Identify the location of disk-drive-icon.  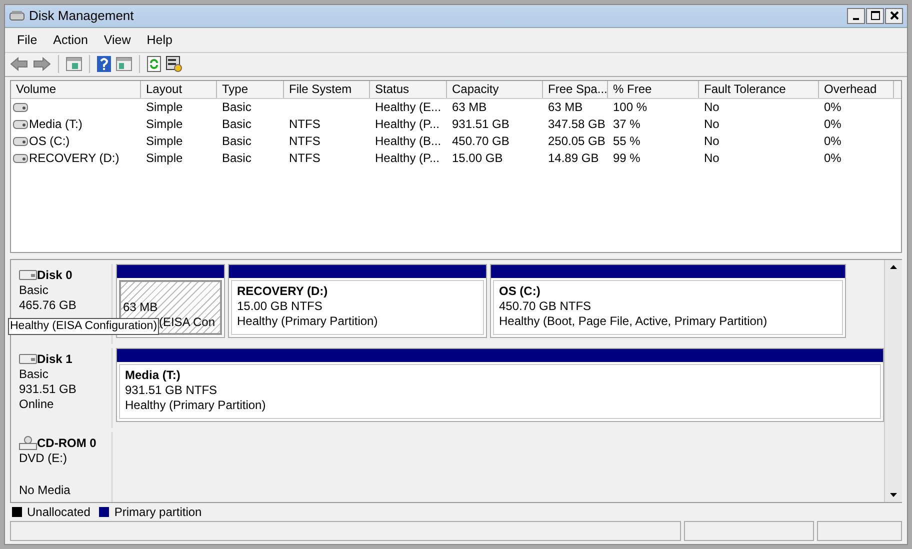
(17, 16).